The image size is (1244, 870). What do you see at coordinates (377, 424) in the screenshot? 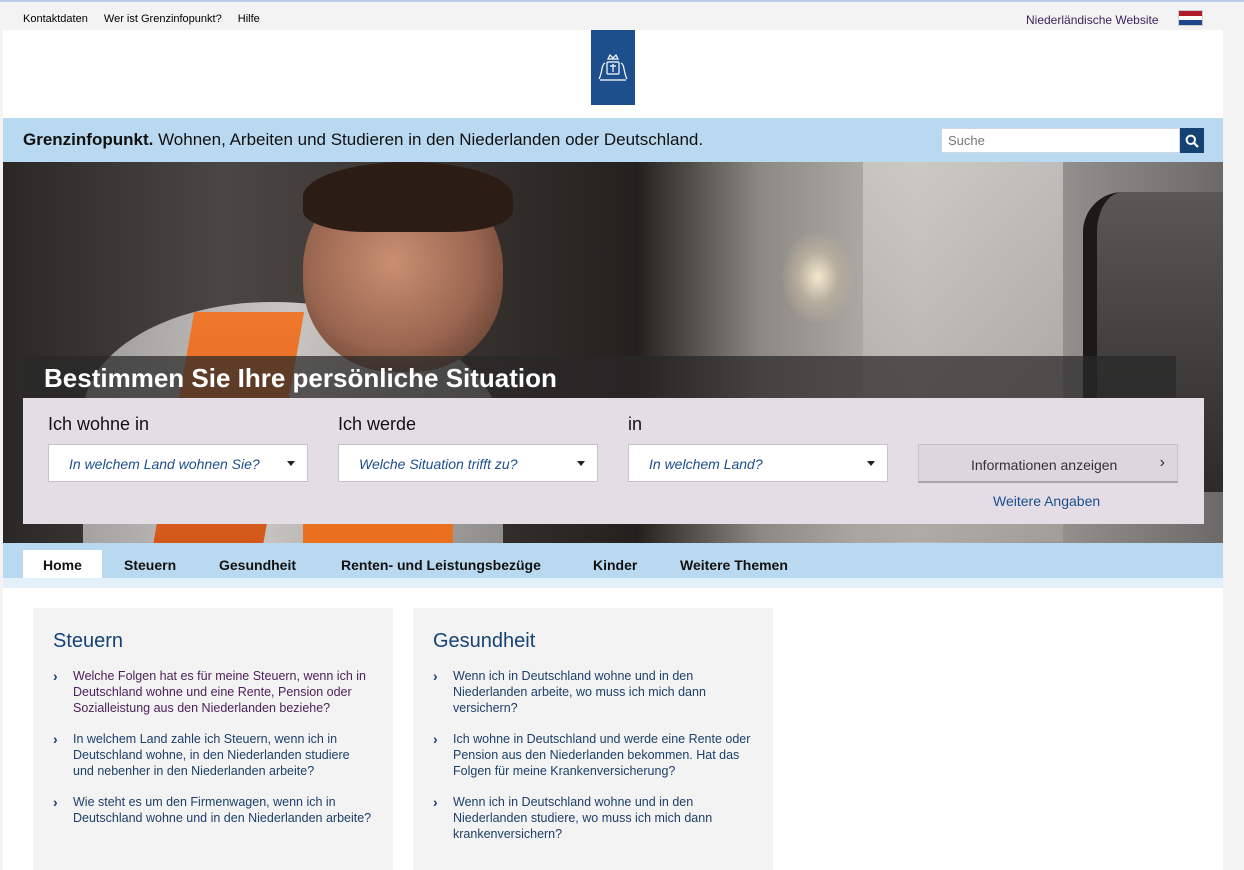
I see `situation-label: Ich werde` at bounding box center [377, 424].